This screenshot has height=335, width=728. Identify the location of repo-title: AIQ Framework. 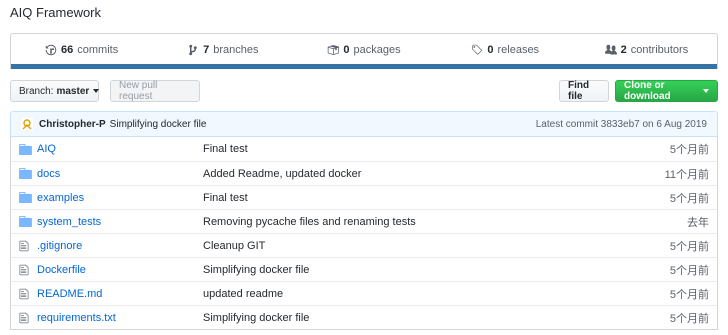
(56, 12).